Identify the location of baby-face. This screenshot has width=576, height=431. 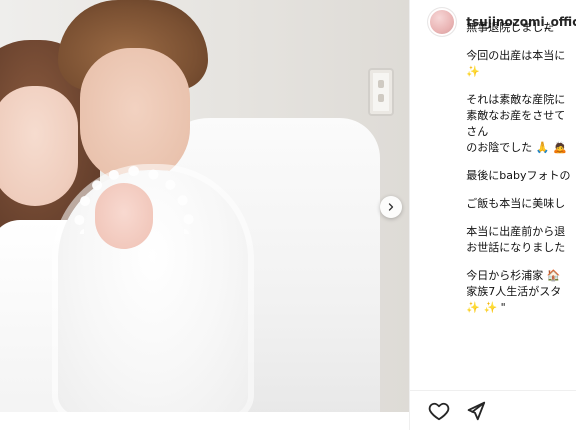
(124, 216).